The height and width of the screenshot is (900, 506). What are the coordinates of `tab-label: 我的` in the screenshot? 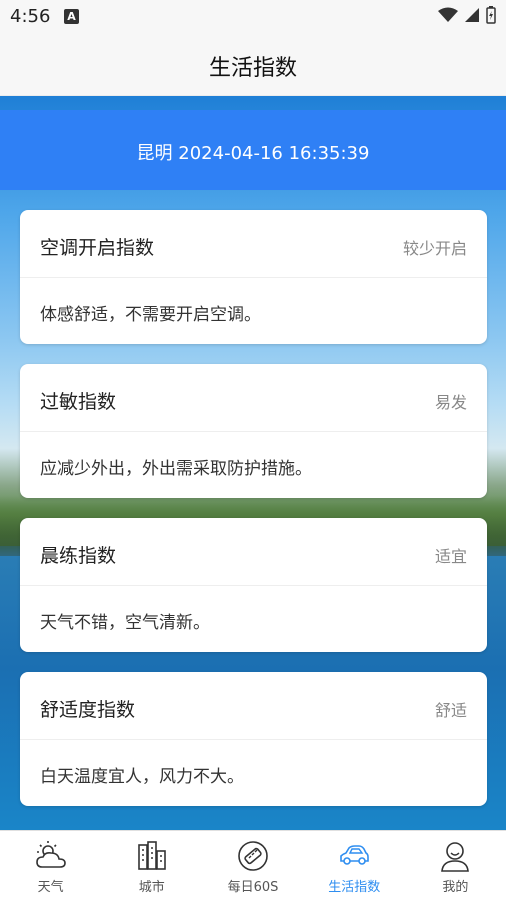 It's located at (455, 887).